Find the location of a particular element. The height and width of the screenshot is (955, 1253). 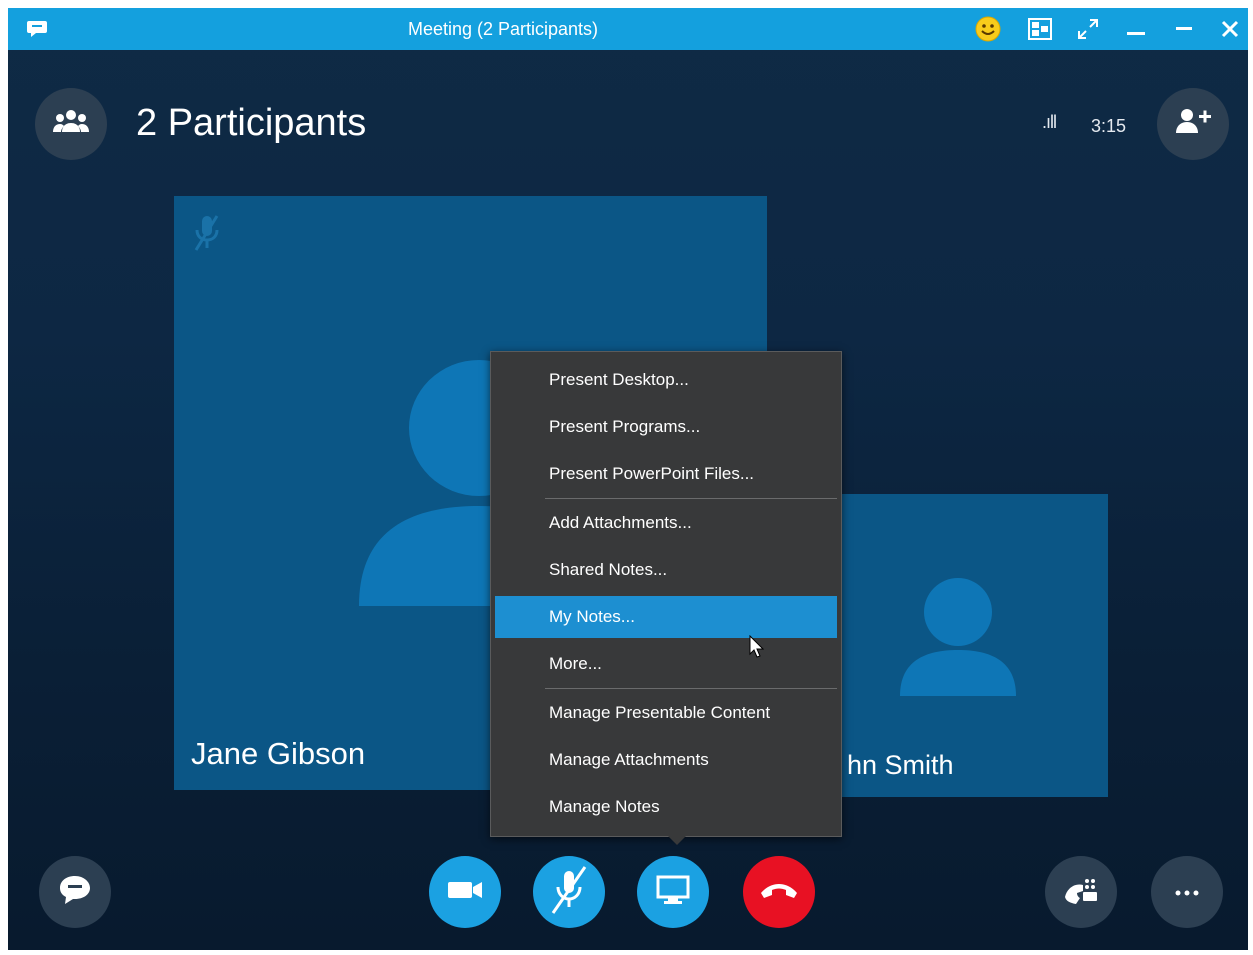

dial-pad-icon is located at coordinates (1081, 892).